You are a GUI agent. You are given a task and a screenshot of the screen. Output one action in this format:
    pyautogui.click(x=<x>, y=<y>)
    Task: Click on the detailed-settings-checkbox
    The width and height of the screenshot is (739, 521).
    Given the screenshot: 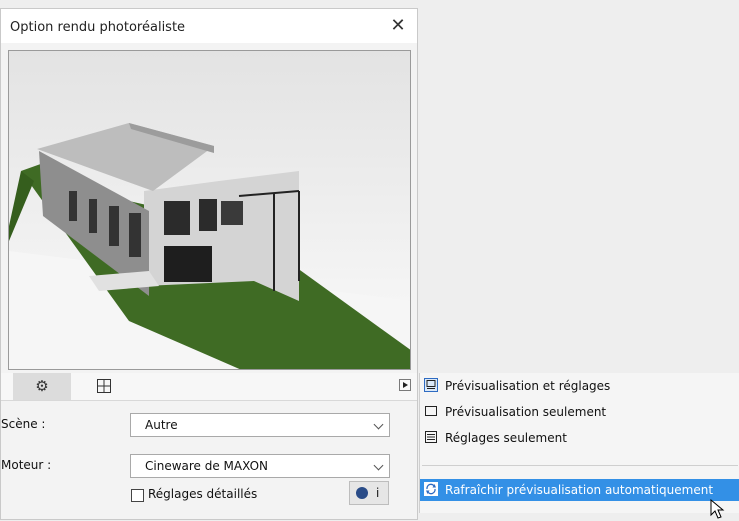 What is the action you would take?
    pyautogui.click(x=137, y=495)
    